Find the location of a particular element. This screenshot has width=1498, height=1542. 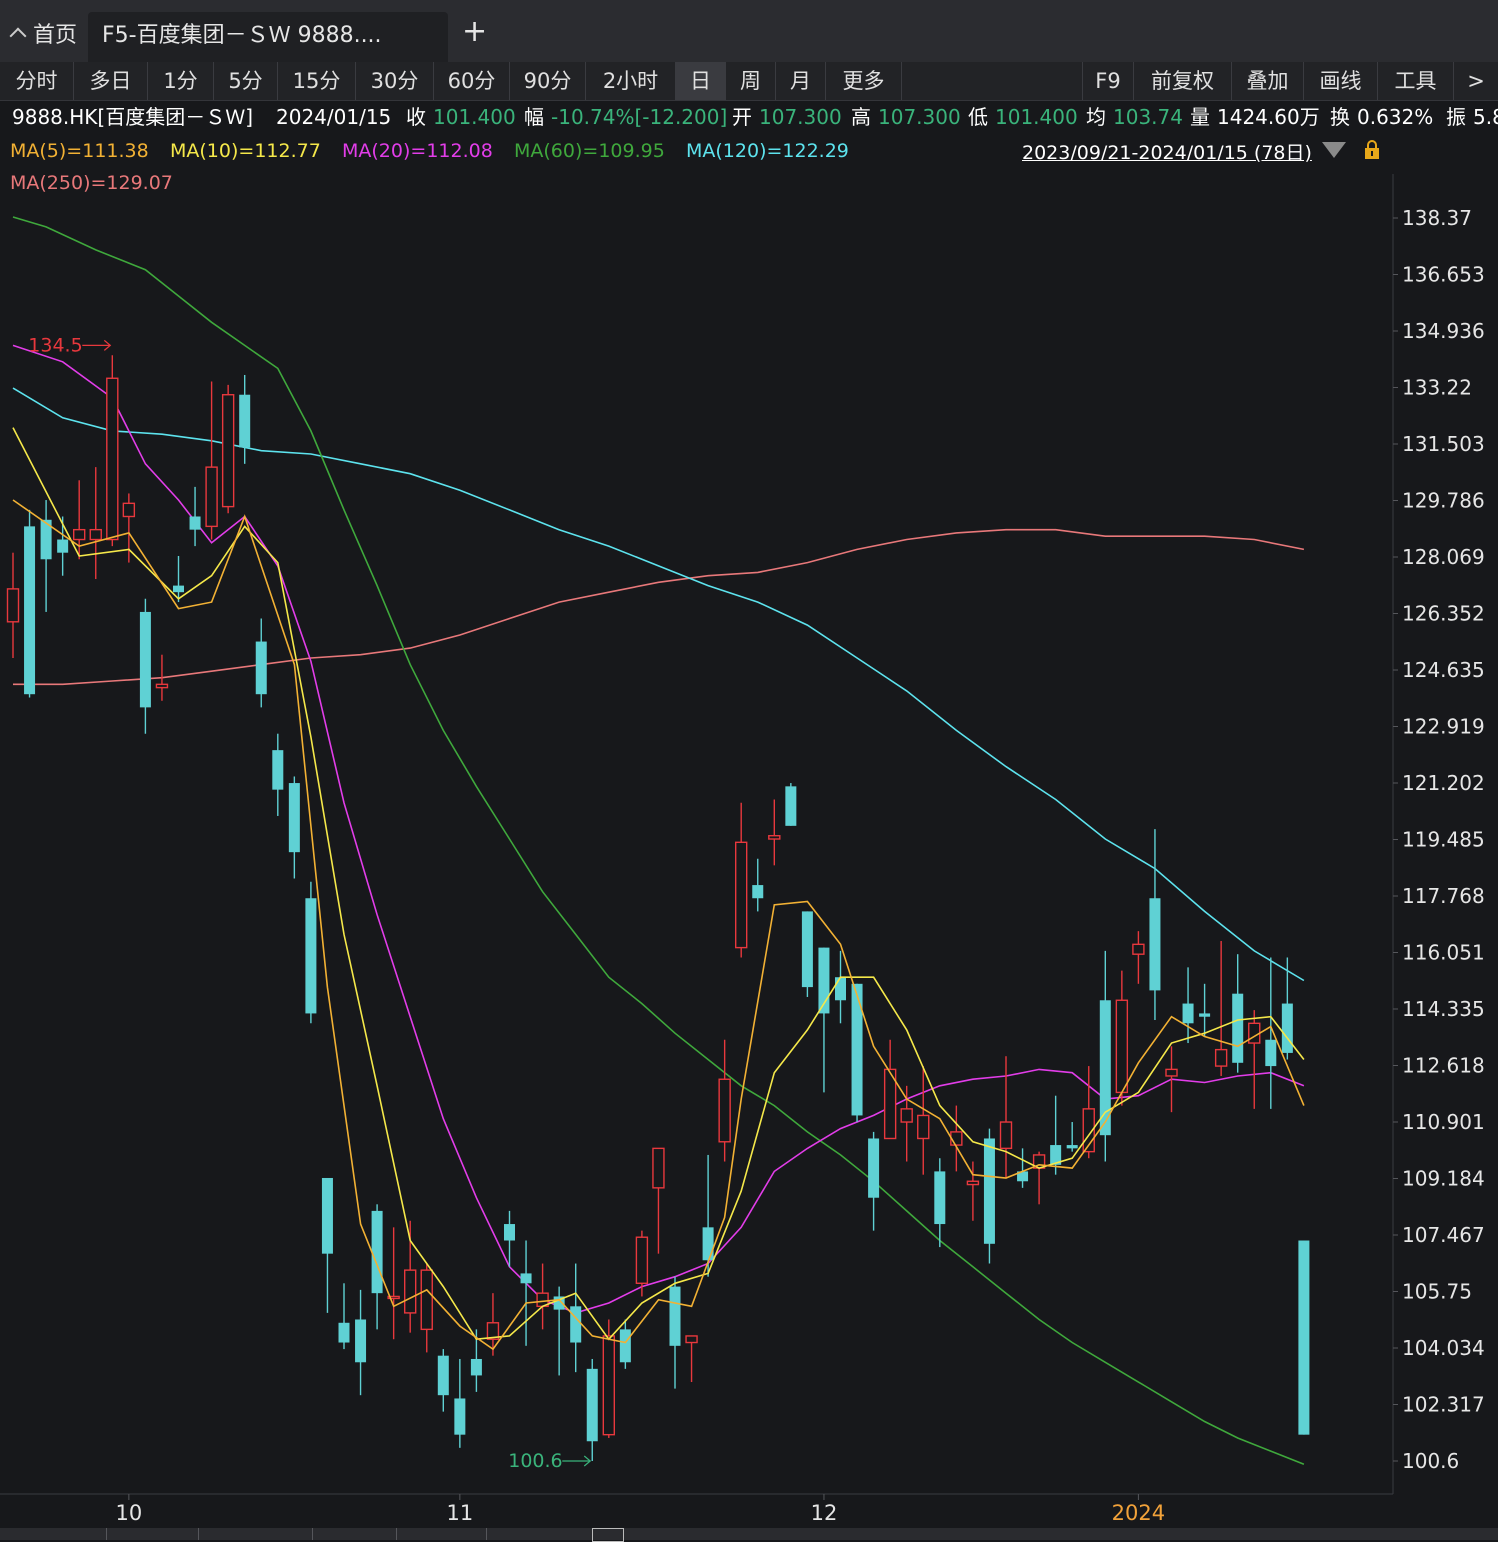

y-tick-label: 136.653 is located at coordinates (1443, 275).